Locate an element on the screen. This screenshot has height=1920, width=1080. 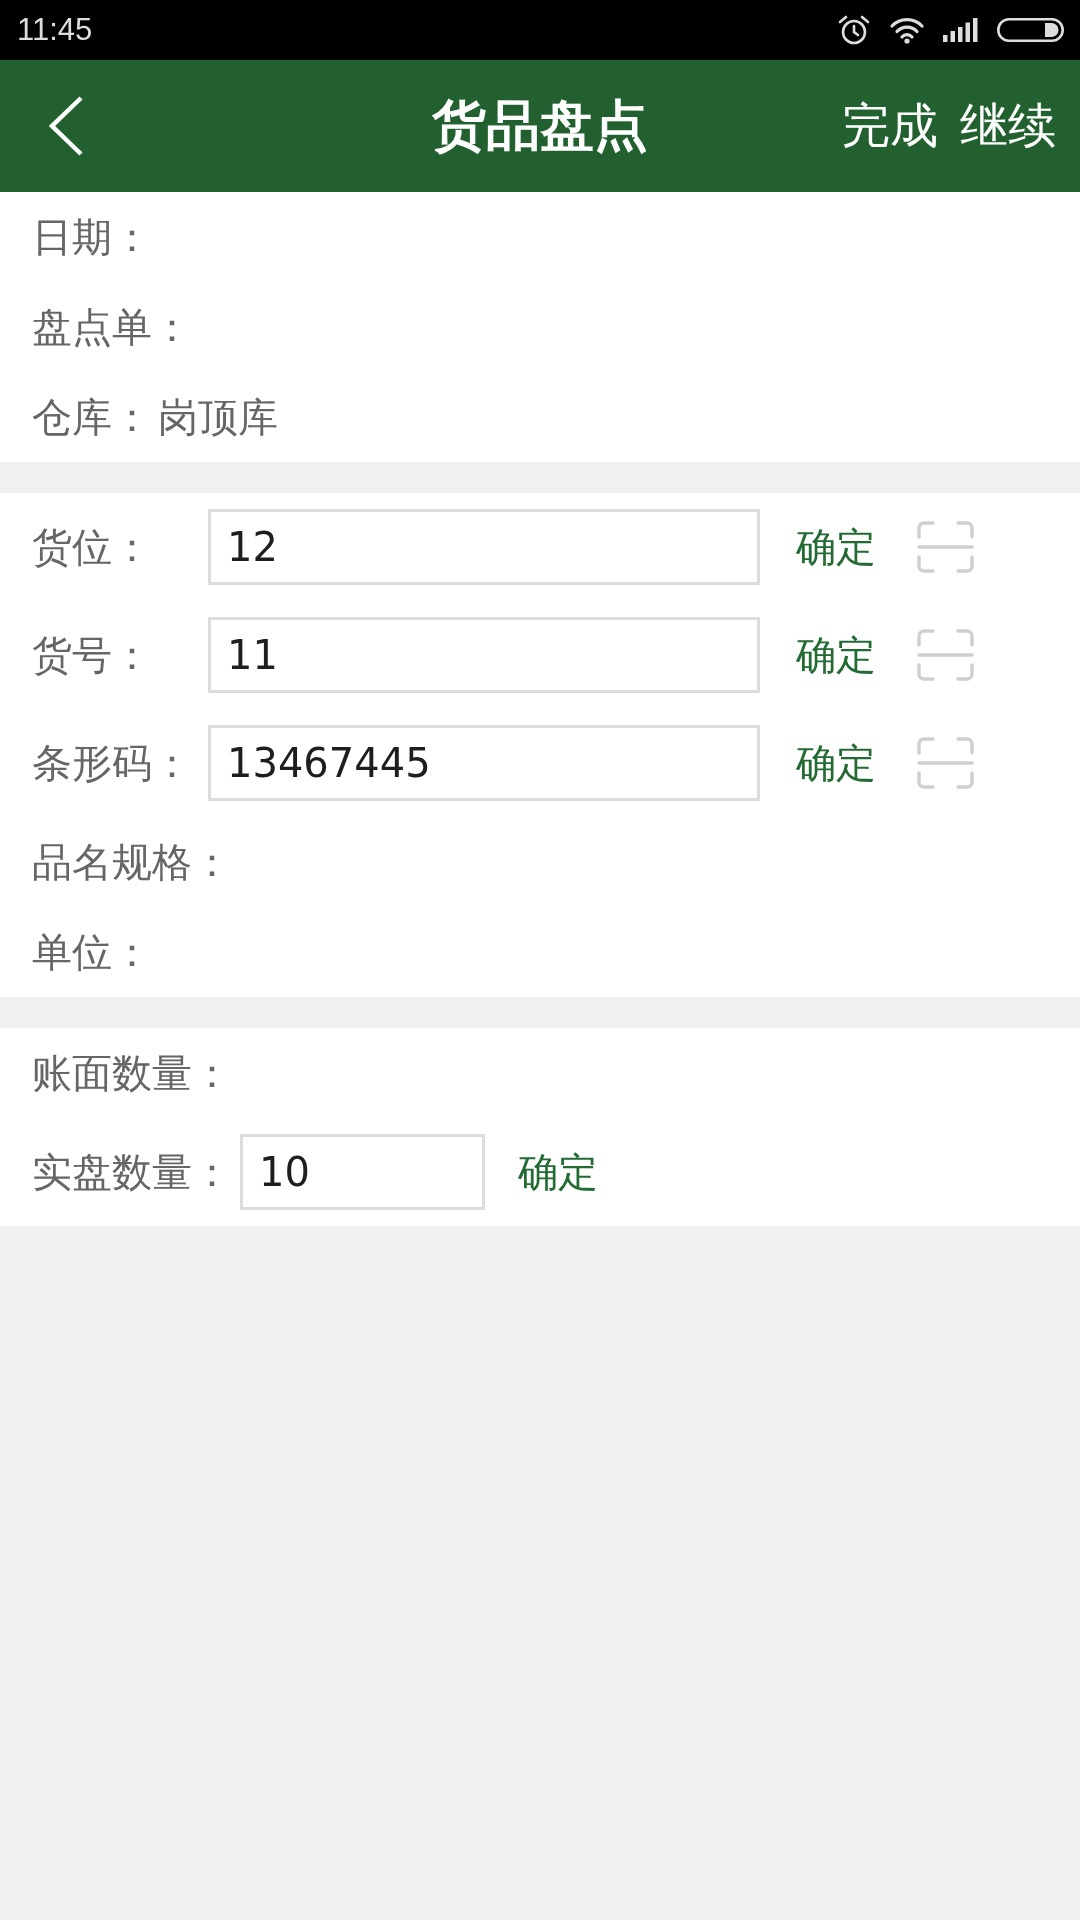
field-label: 单位： is located at coordinates (92, 952).